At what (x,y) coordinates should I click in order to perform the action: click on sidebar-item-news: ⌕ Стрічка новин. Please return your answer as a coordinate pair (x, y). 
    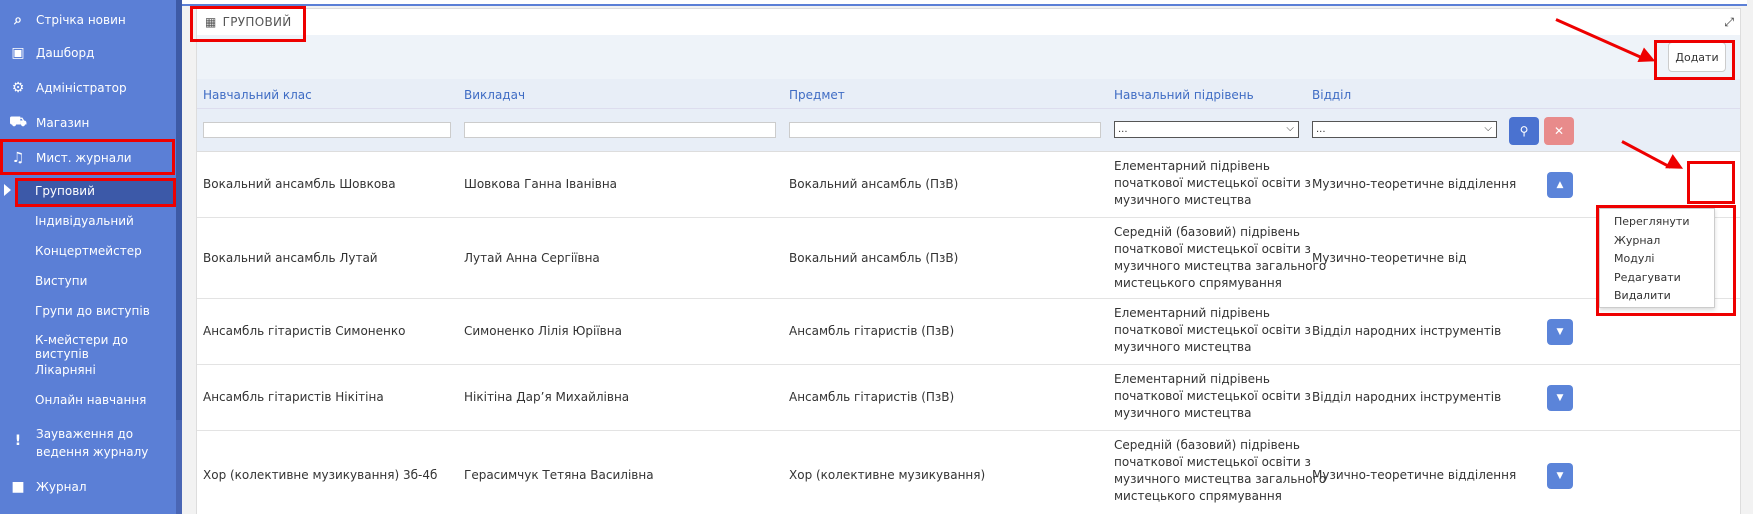
    Looking at the image, I should click on (88, 20).